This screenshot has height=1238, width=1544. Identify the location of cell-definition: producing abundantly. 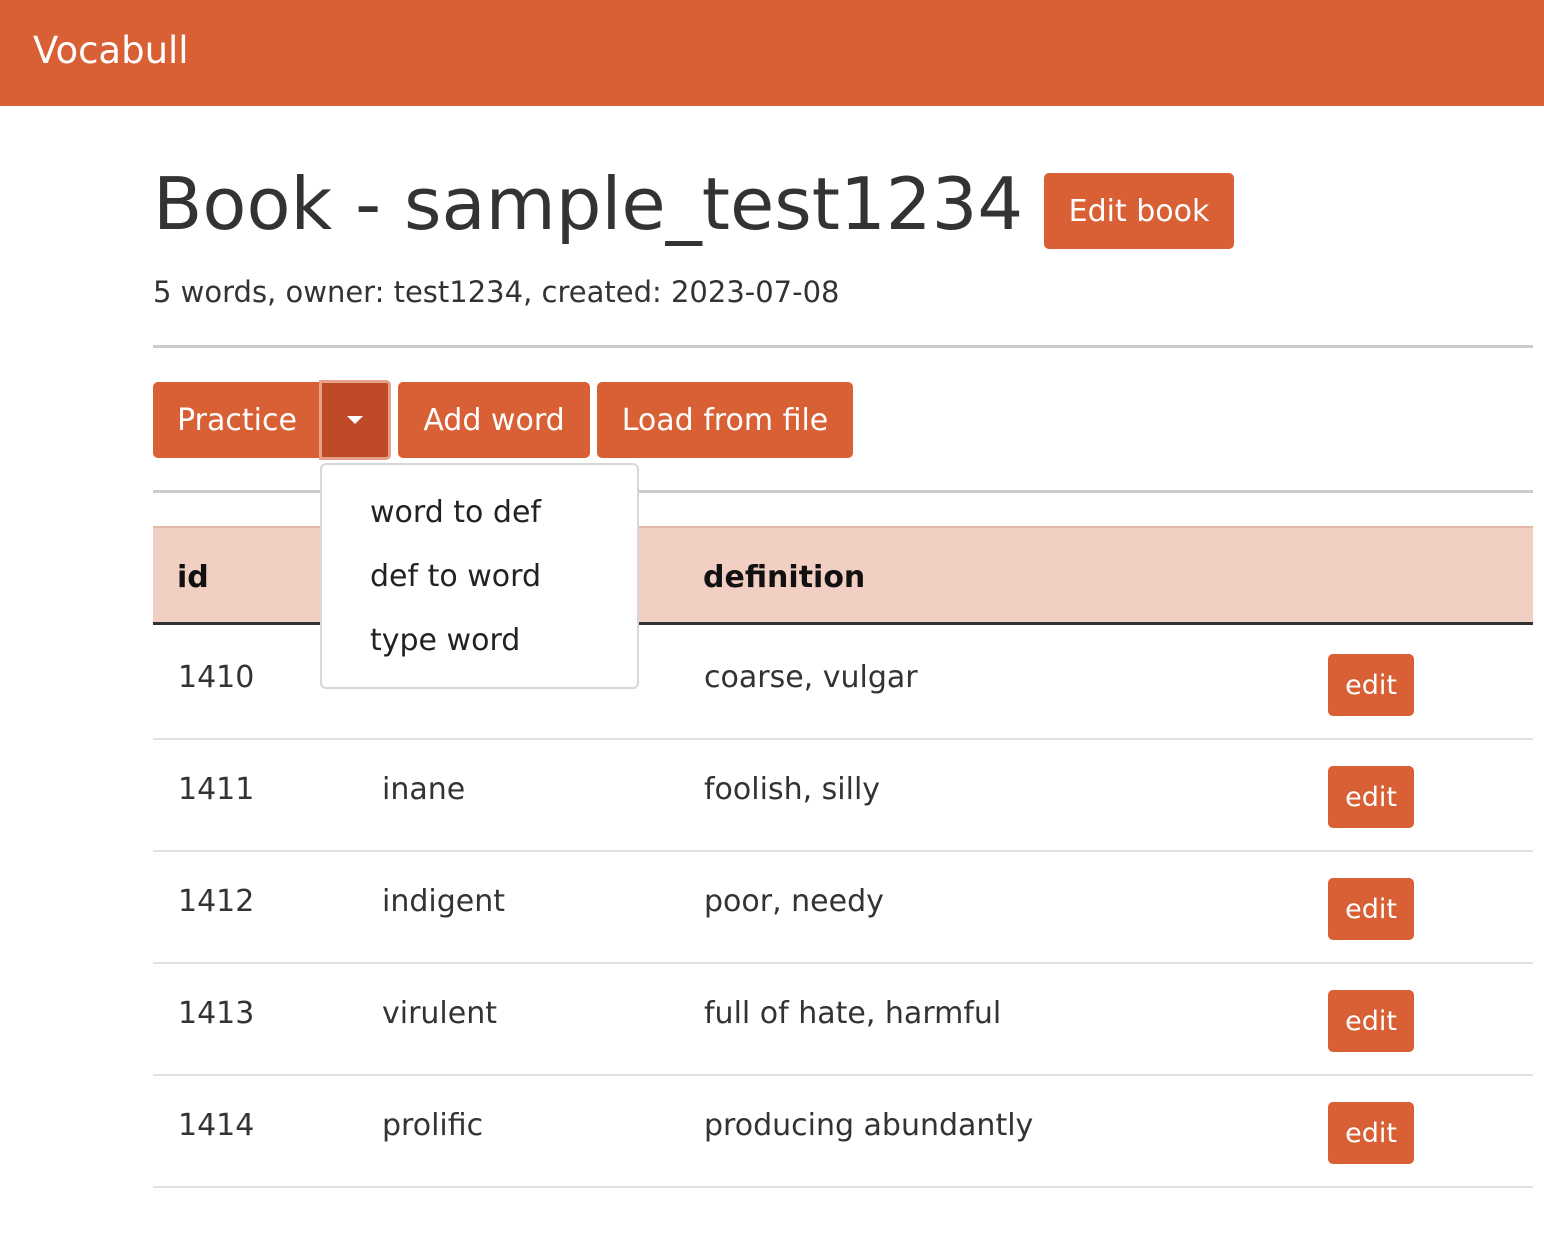
(869, 1125).